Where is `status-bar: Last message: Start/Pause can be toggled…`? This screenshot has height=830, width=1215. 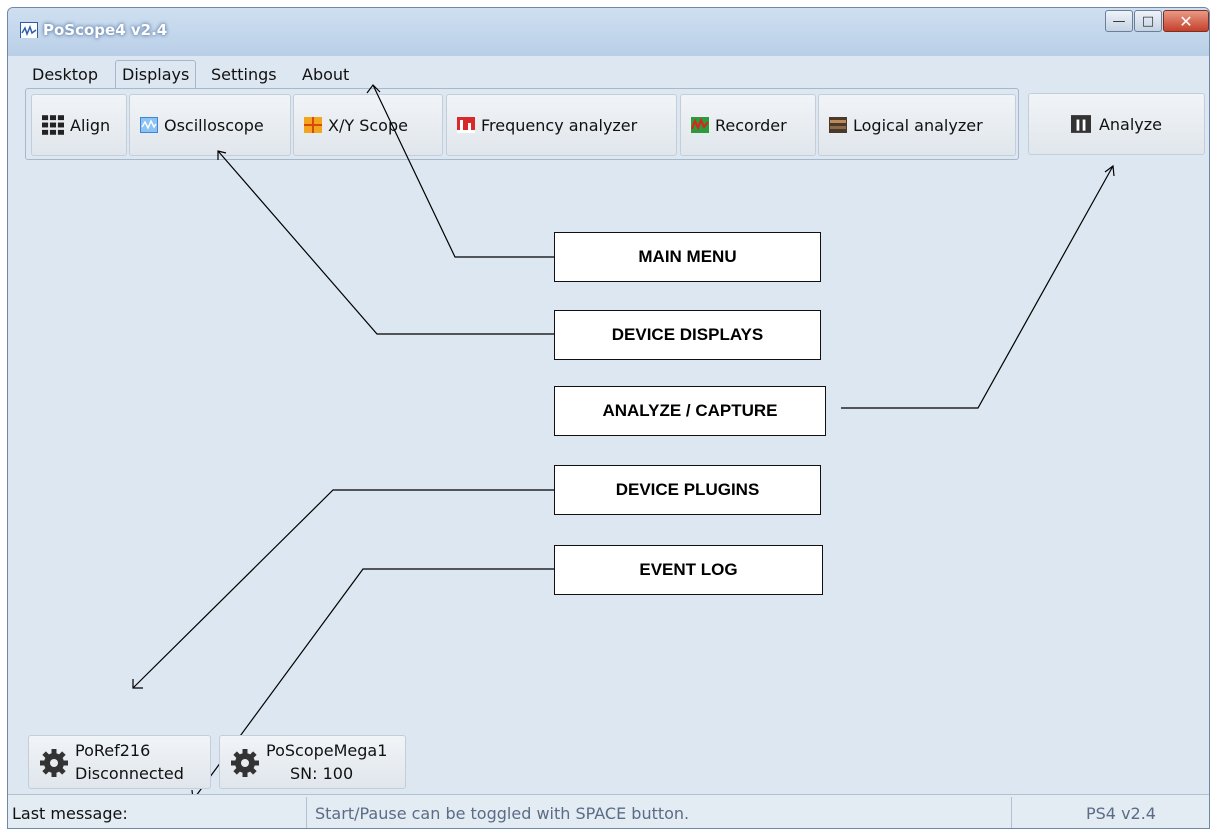
status-bar: Last message: Start/Pause can be toggled… is located at coordinates (608, 811).